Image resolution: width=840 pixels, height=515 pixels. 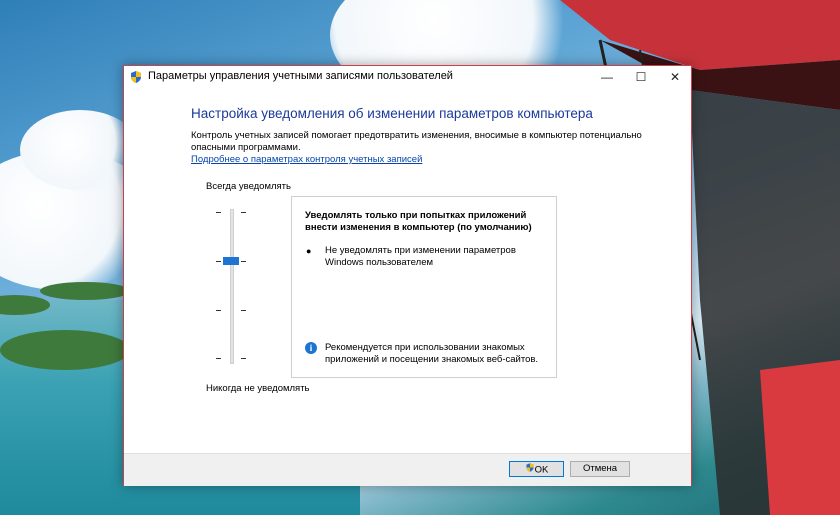 I want to click on cancel-button: Отмена, so click(x=600, y=469).